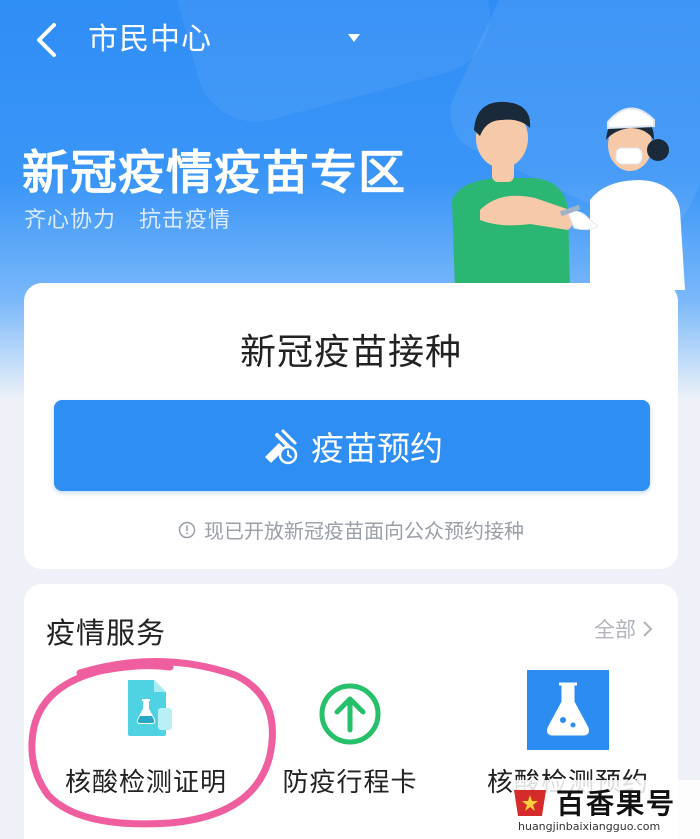  What do you see at coordinates (106, 633) in the screenshot?
I see `services-heading: 疫情服务` at bounding box center [106, 633].